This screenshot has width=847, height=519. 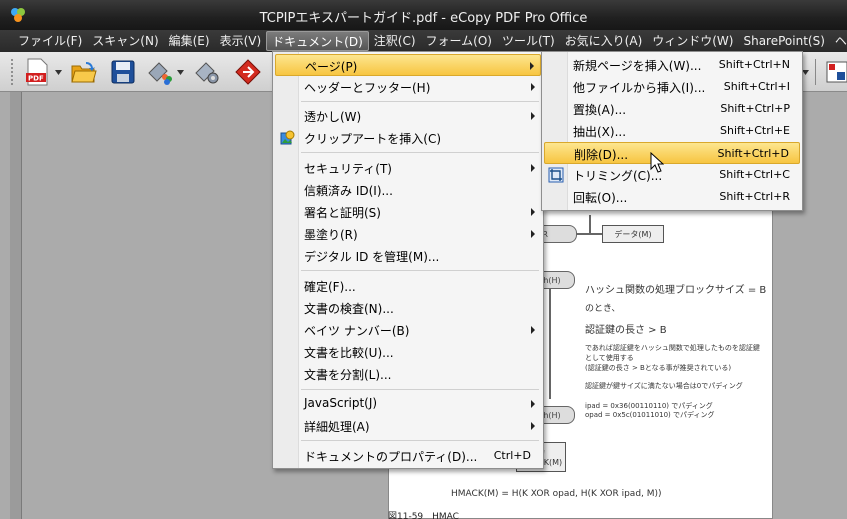 I want to click on menu-item-bates-number: ベイツ ナンバー(B), so click(x=408, y=330).